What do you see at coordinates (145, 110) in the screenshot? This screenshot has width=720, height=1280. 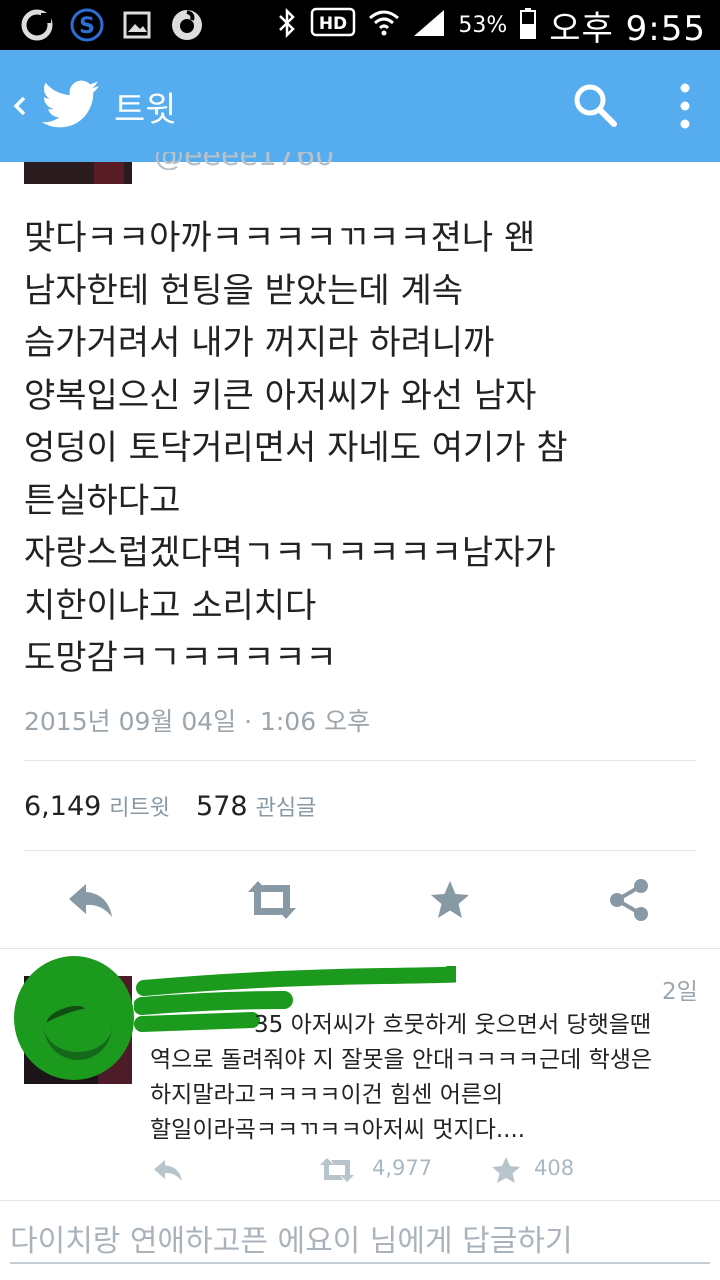 I see `page-title: 트윗` at bounding box center [145, 110].